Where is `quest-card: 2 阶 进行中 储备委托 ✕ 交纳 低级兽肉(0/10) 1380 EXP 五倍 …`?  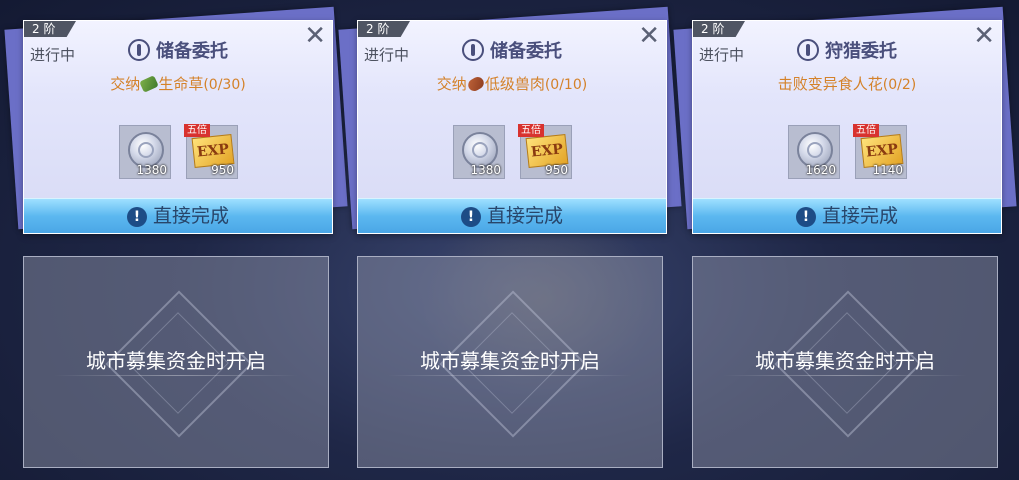
quest-card: 2 阶 进行中 储备委托 ✕ 交纳 低级兽肉(0/10) 1380 EXP 五倍 … is located at coordinates (512, 127).